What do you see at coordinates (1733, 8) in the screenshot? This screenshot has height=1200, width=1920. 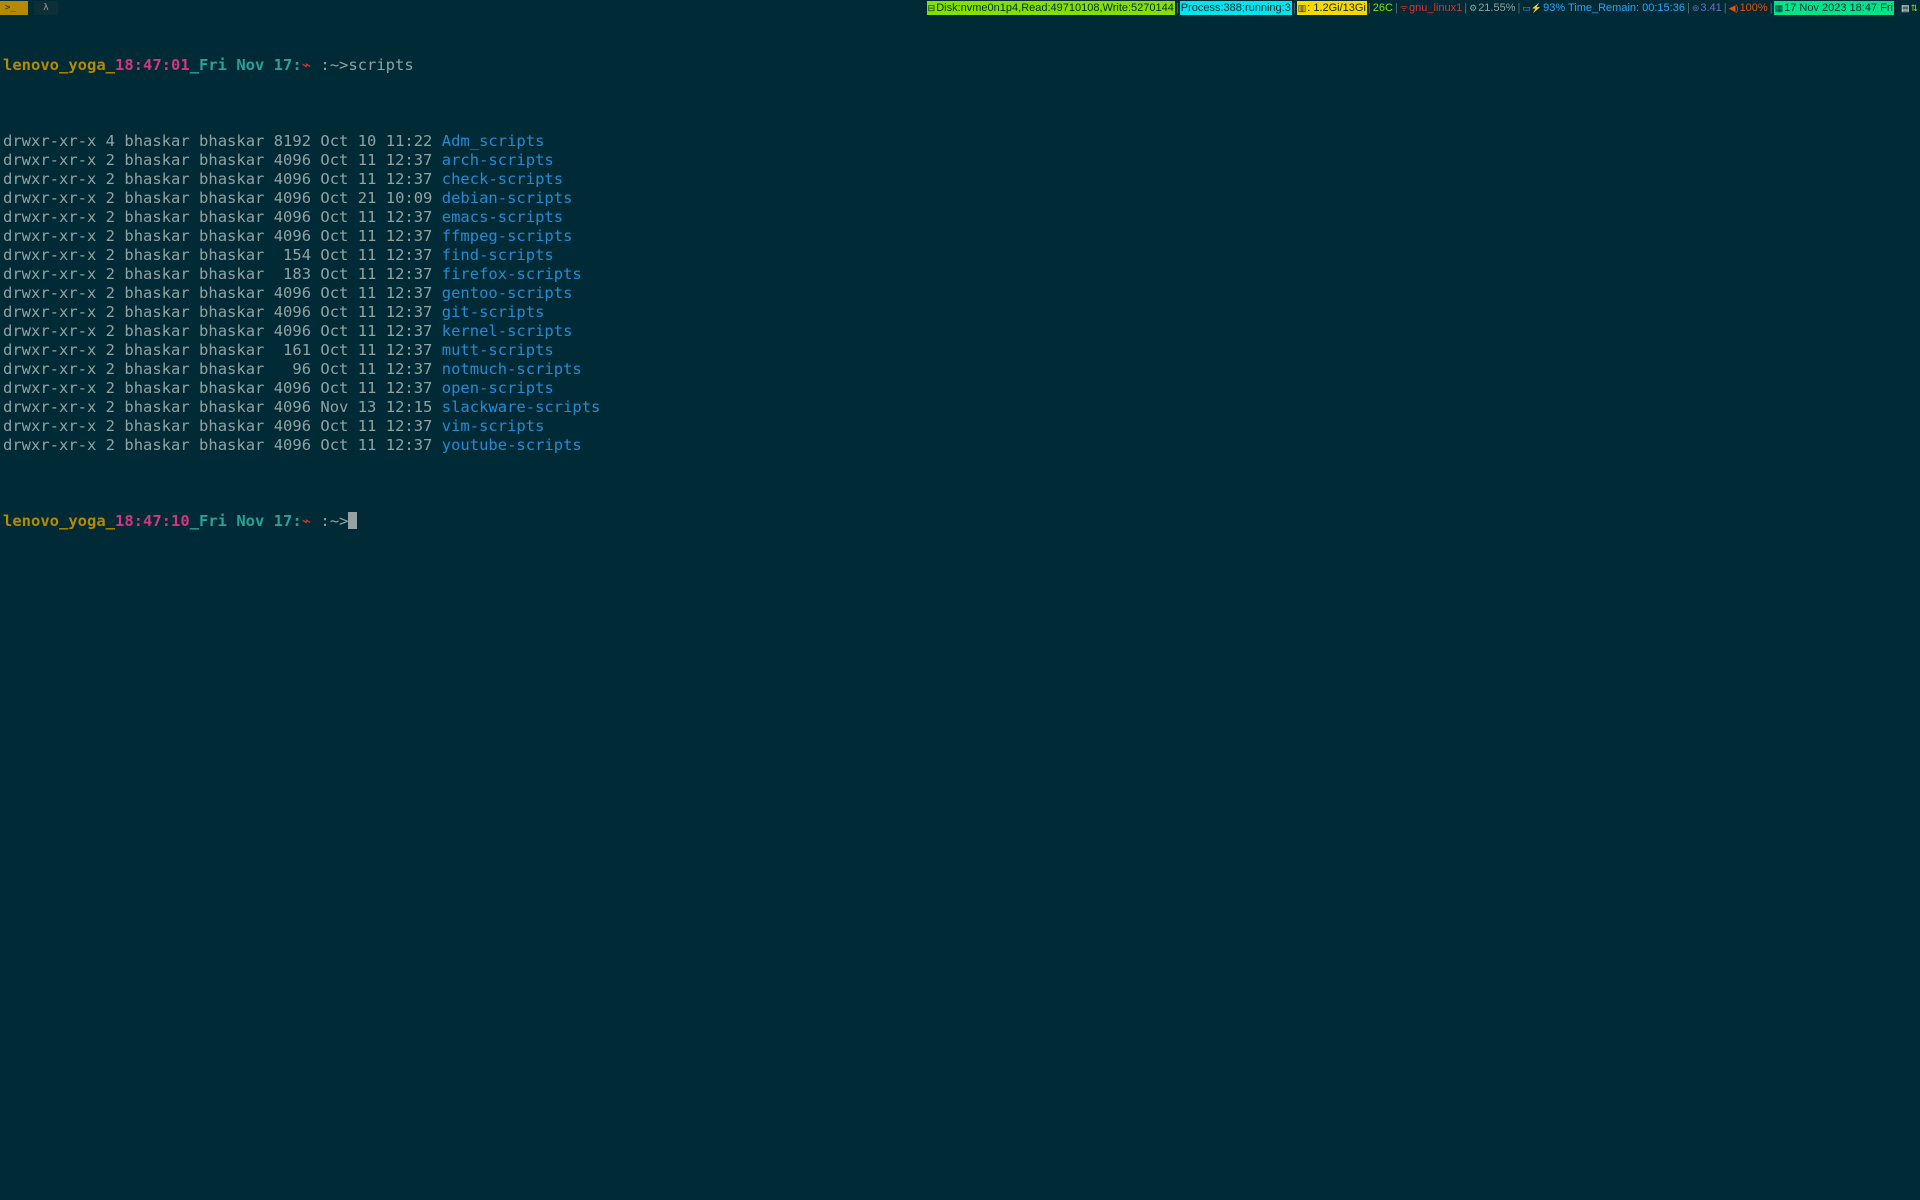 I see `speaker-icon: ◀)` at bounding box center [1733, 8].